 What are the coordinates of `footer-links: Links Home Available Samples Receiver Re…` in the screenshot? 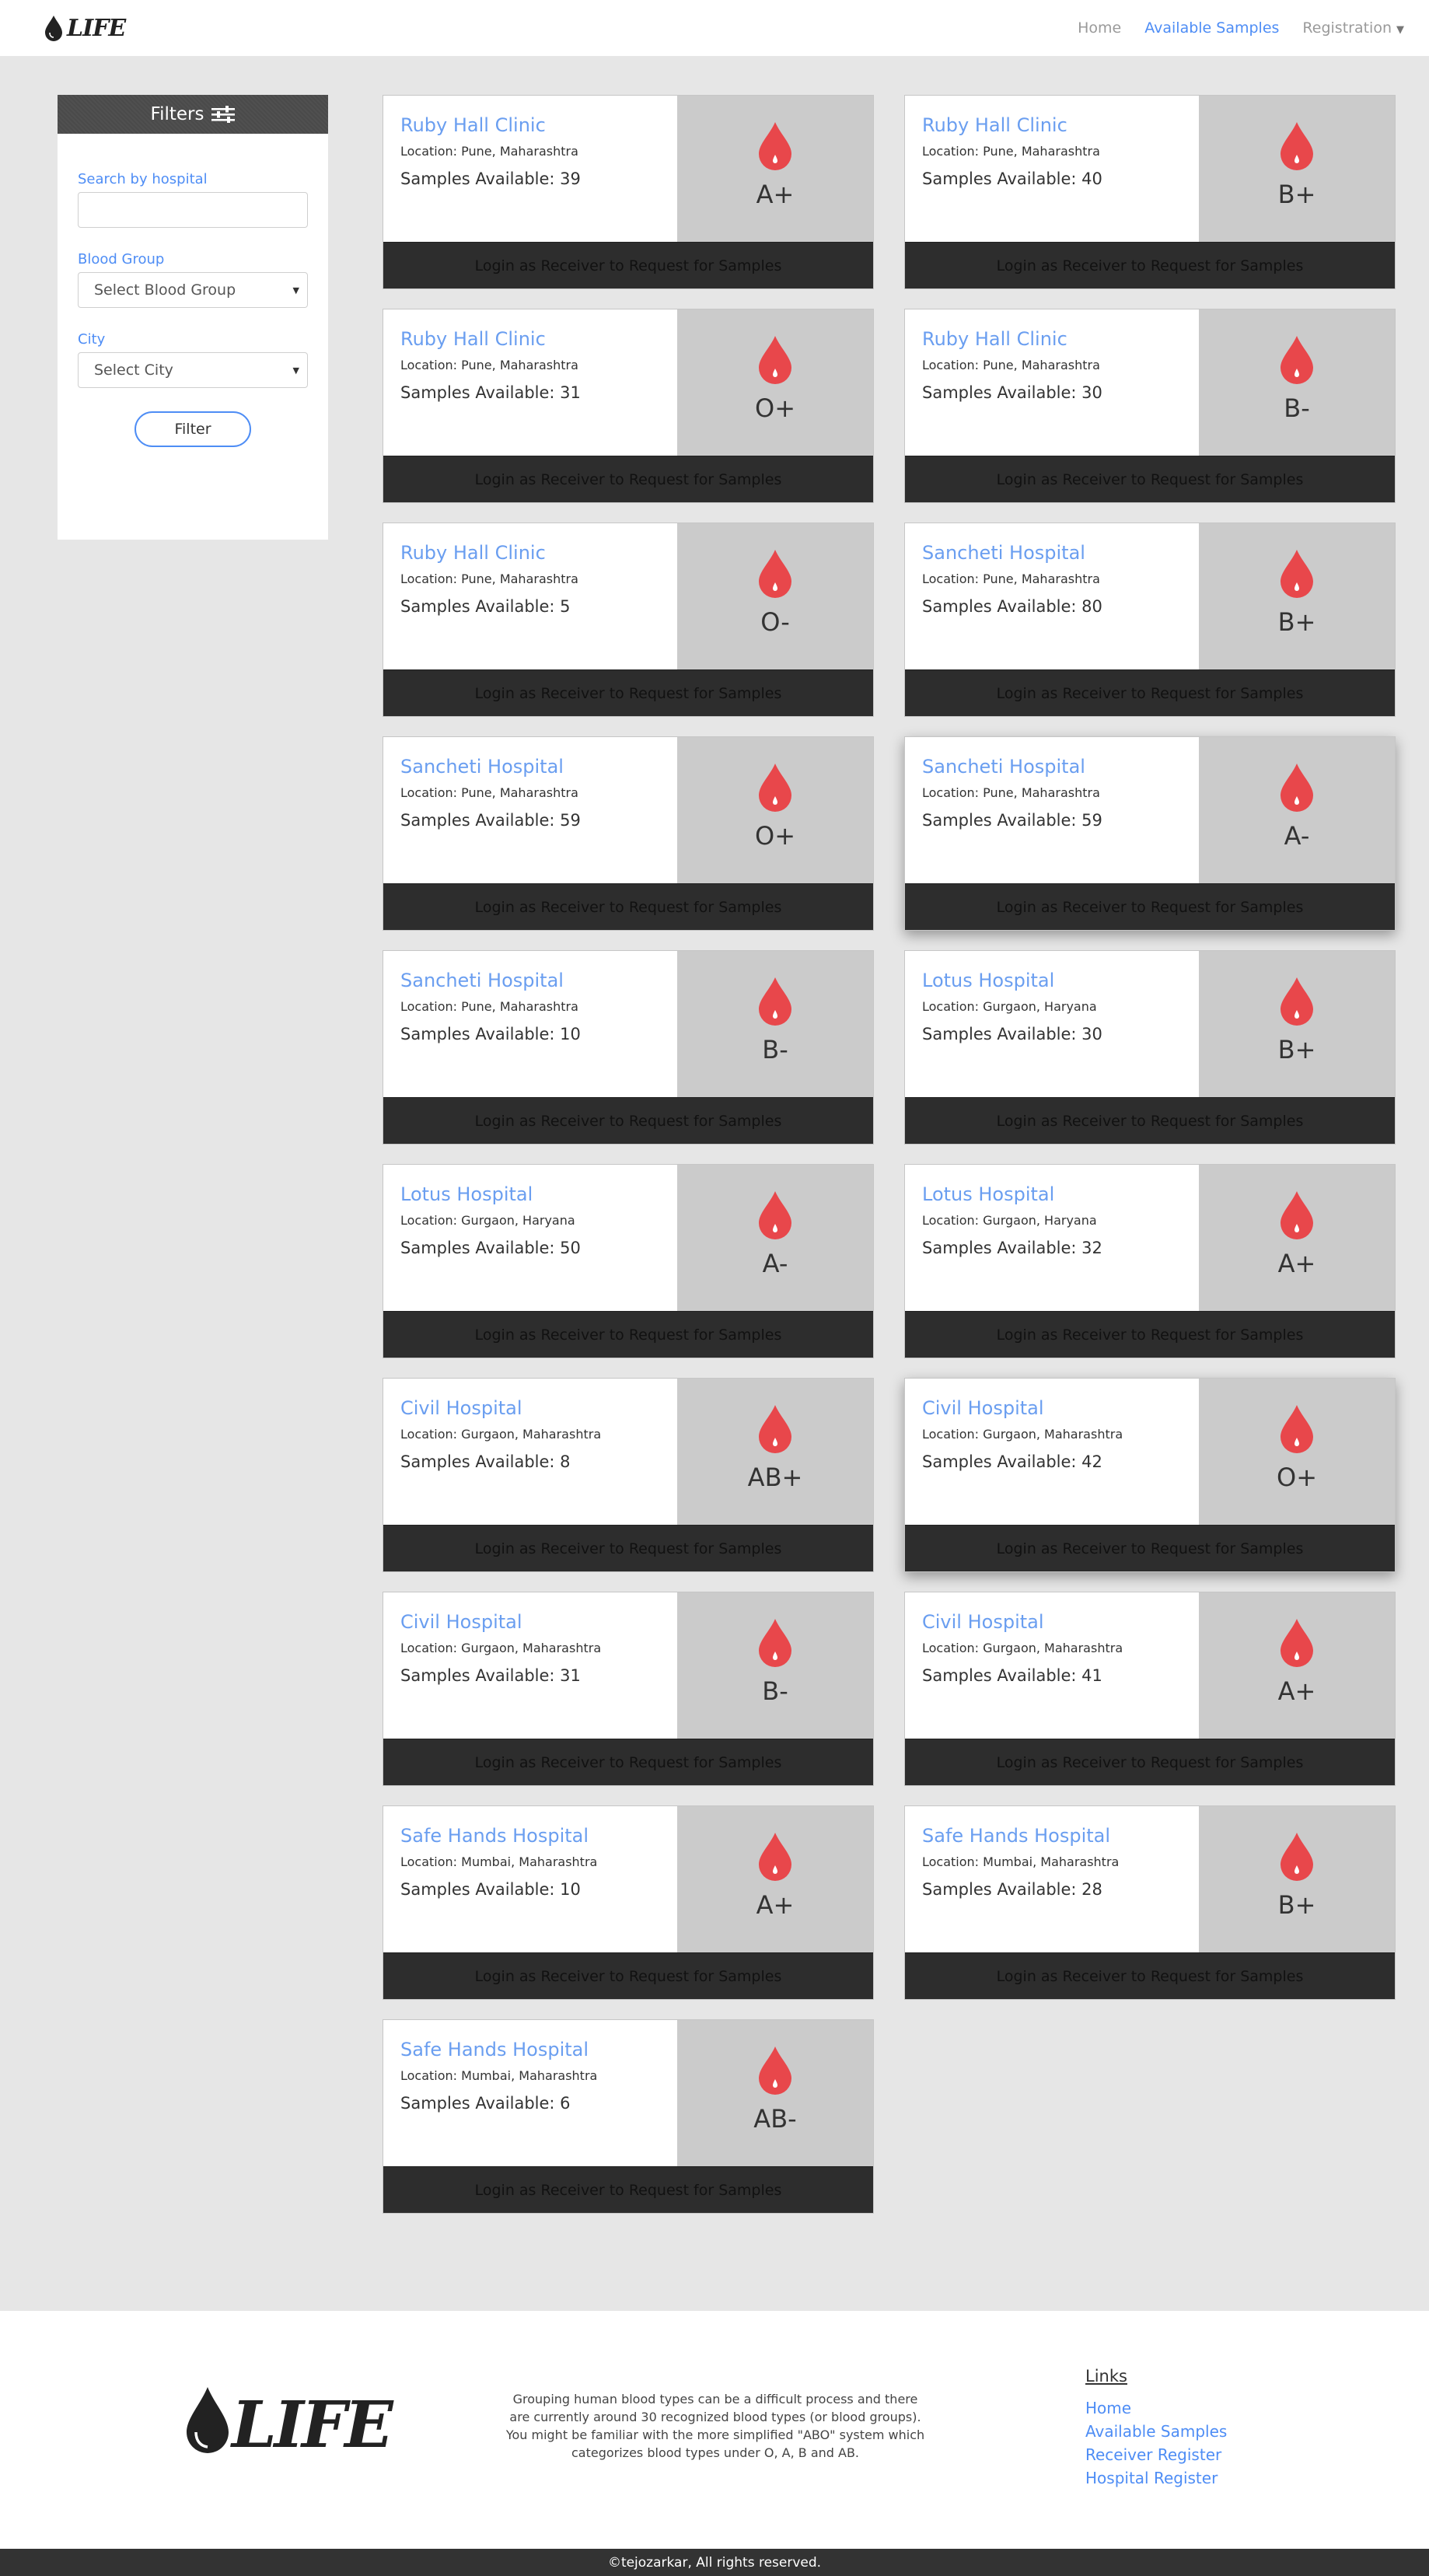 It's located at (1156, 2428).